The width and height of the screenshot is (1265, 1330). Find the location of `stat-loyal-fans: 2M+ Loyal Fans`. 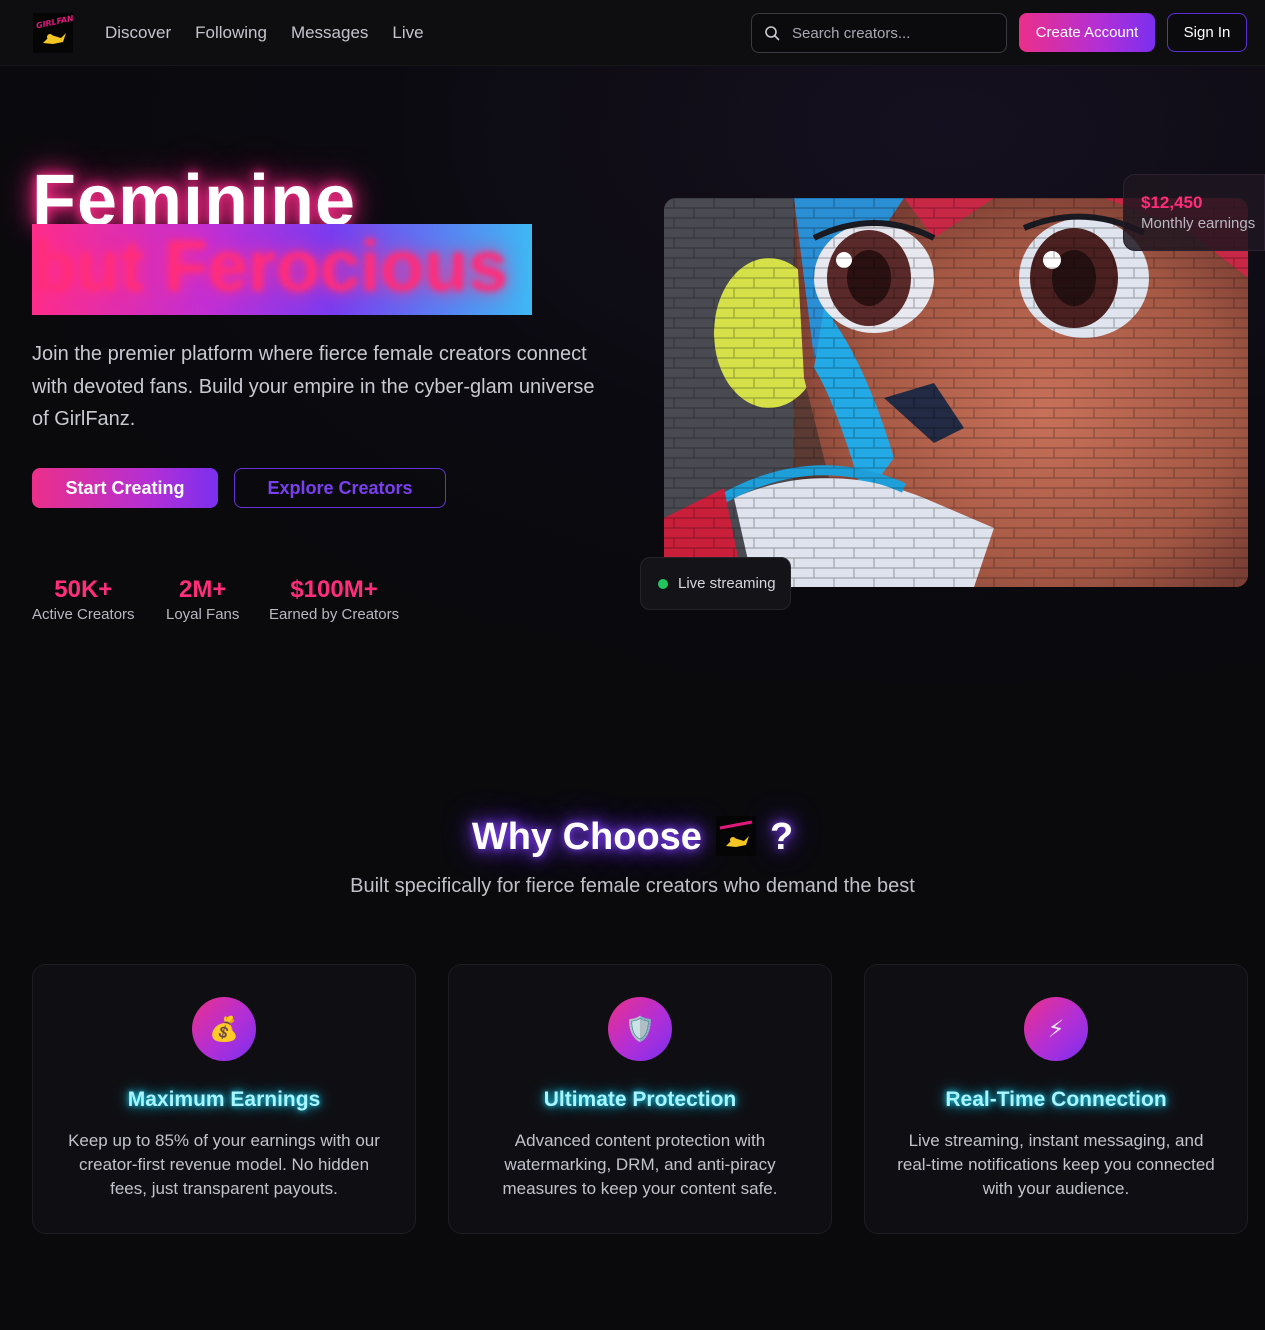

stat-loyal-fans: 2M+ Loyal Fans is located at coordinates (202, 600).